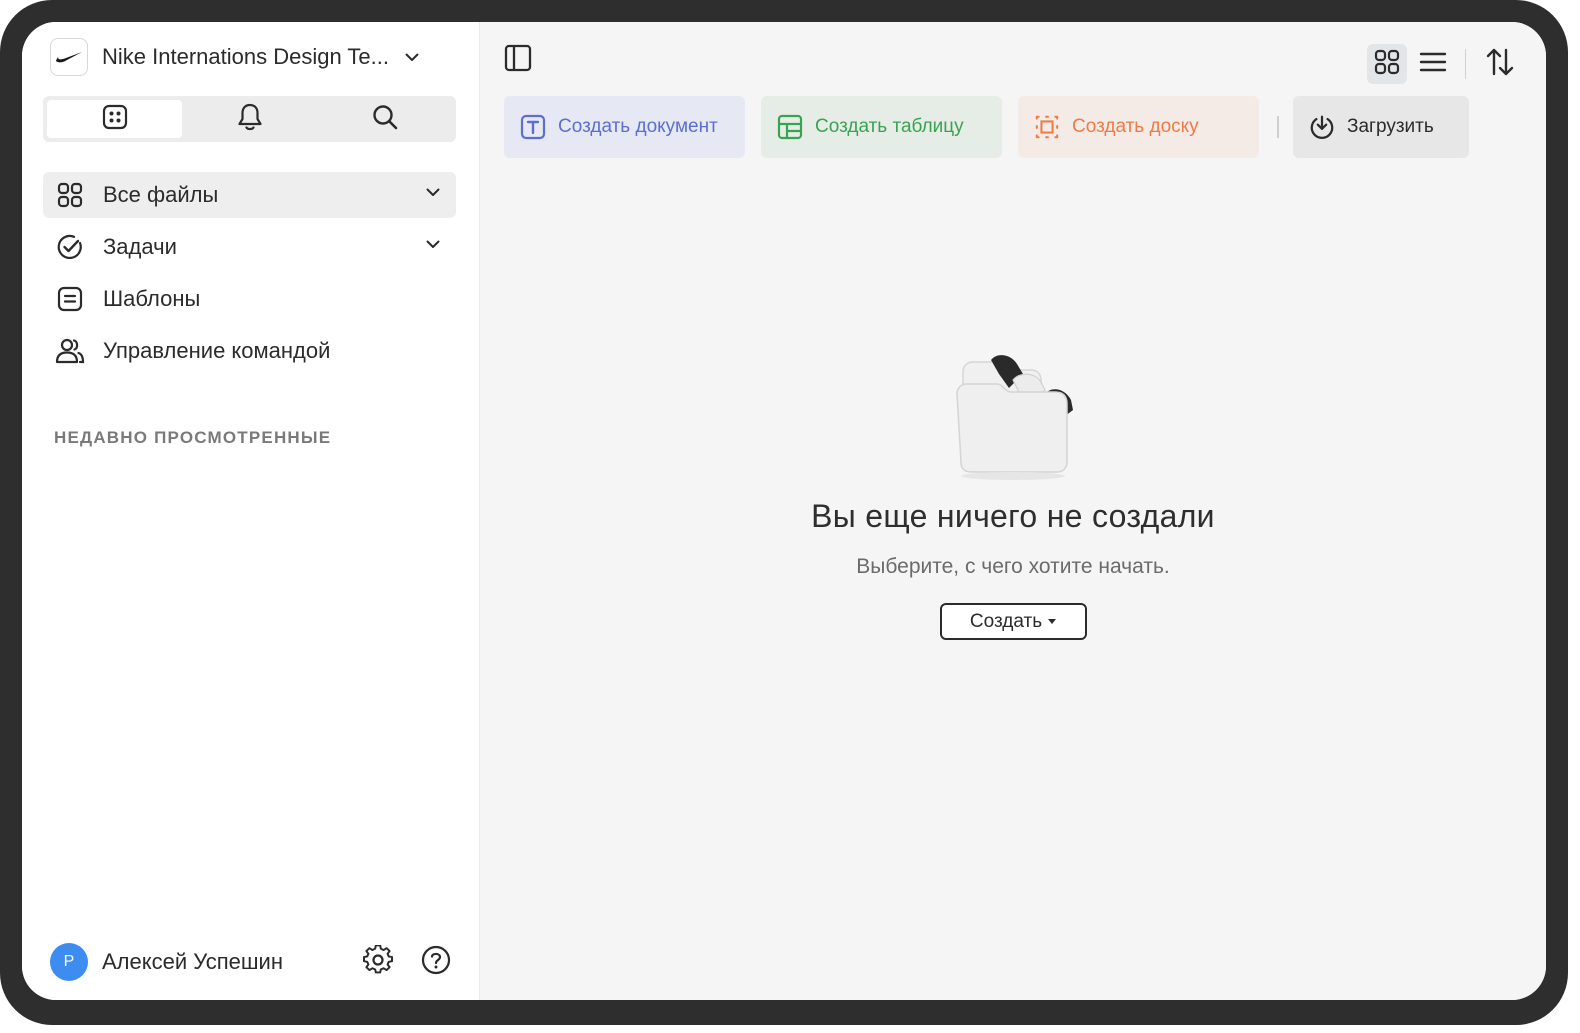 This screenshot has height=1033, width=1580. Describe the element at coordinates (217, 350) in the screenshot. I see `sidebar-item-label: Управление командой` at that location.